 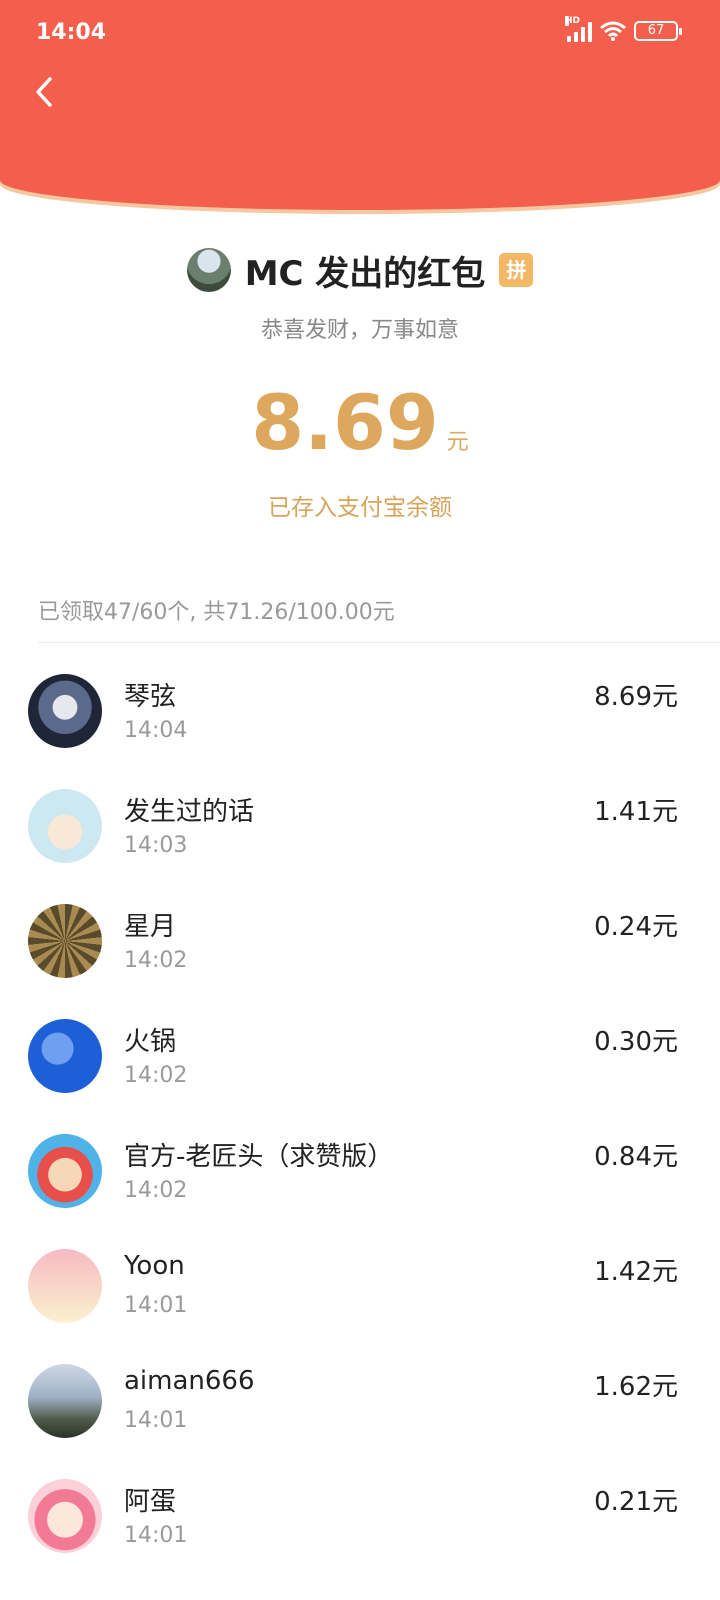 What do you see at coordinates (636, 927) in the screenshot?
I see `receive-amount: 0.24元` at bounding box center [636, 927].